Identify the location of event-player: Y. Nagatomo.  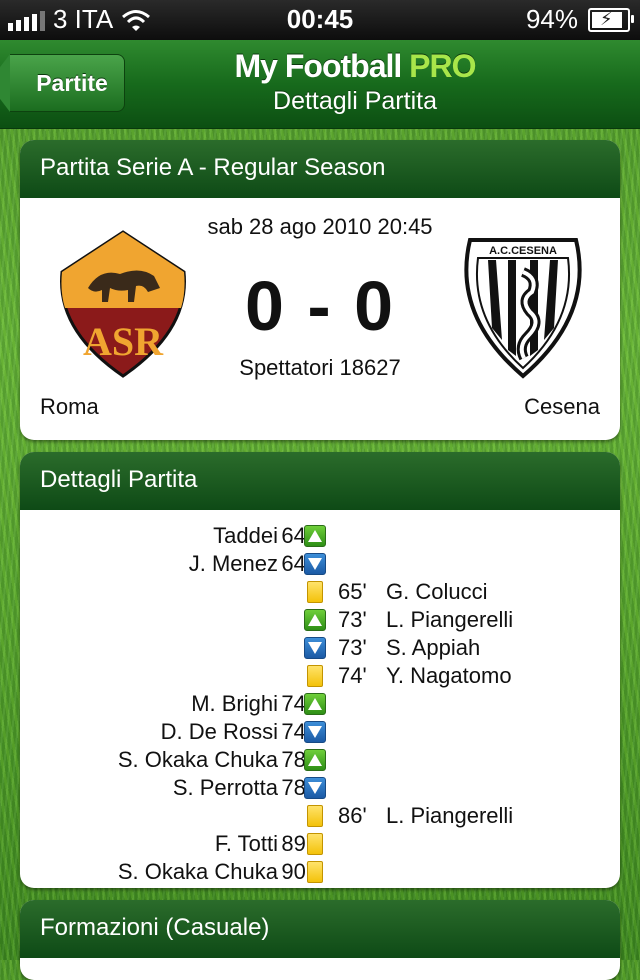
(449, 675).